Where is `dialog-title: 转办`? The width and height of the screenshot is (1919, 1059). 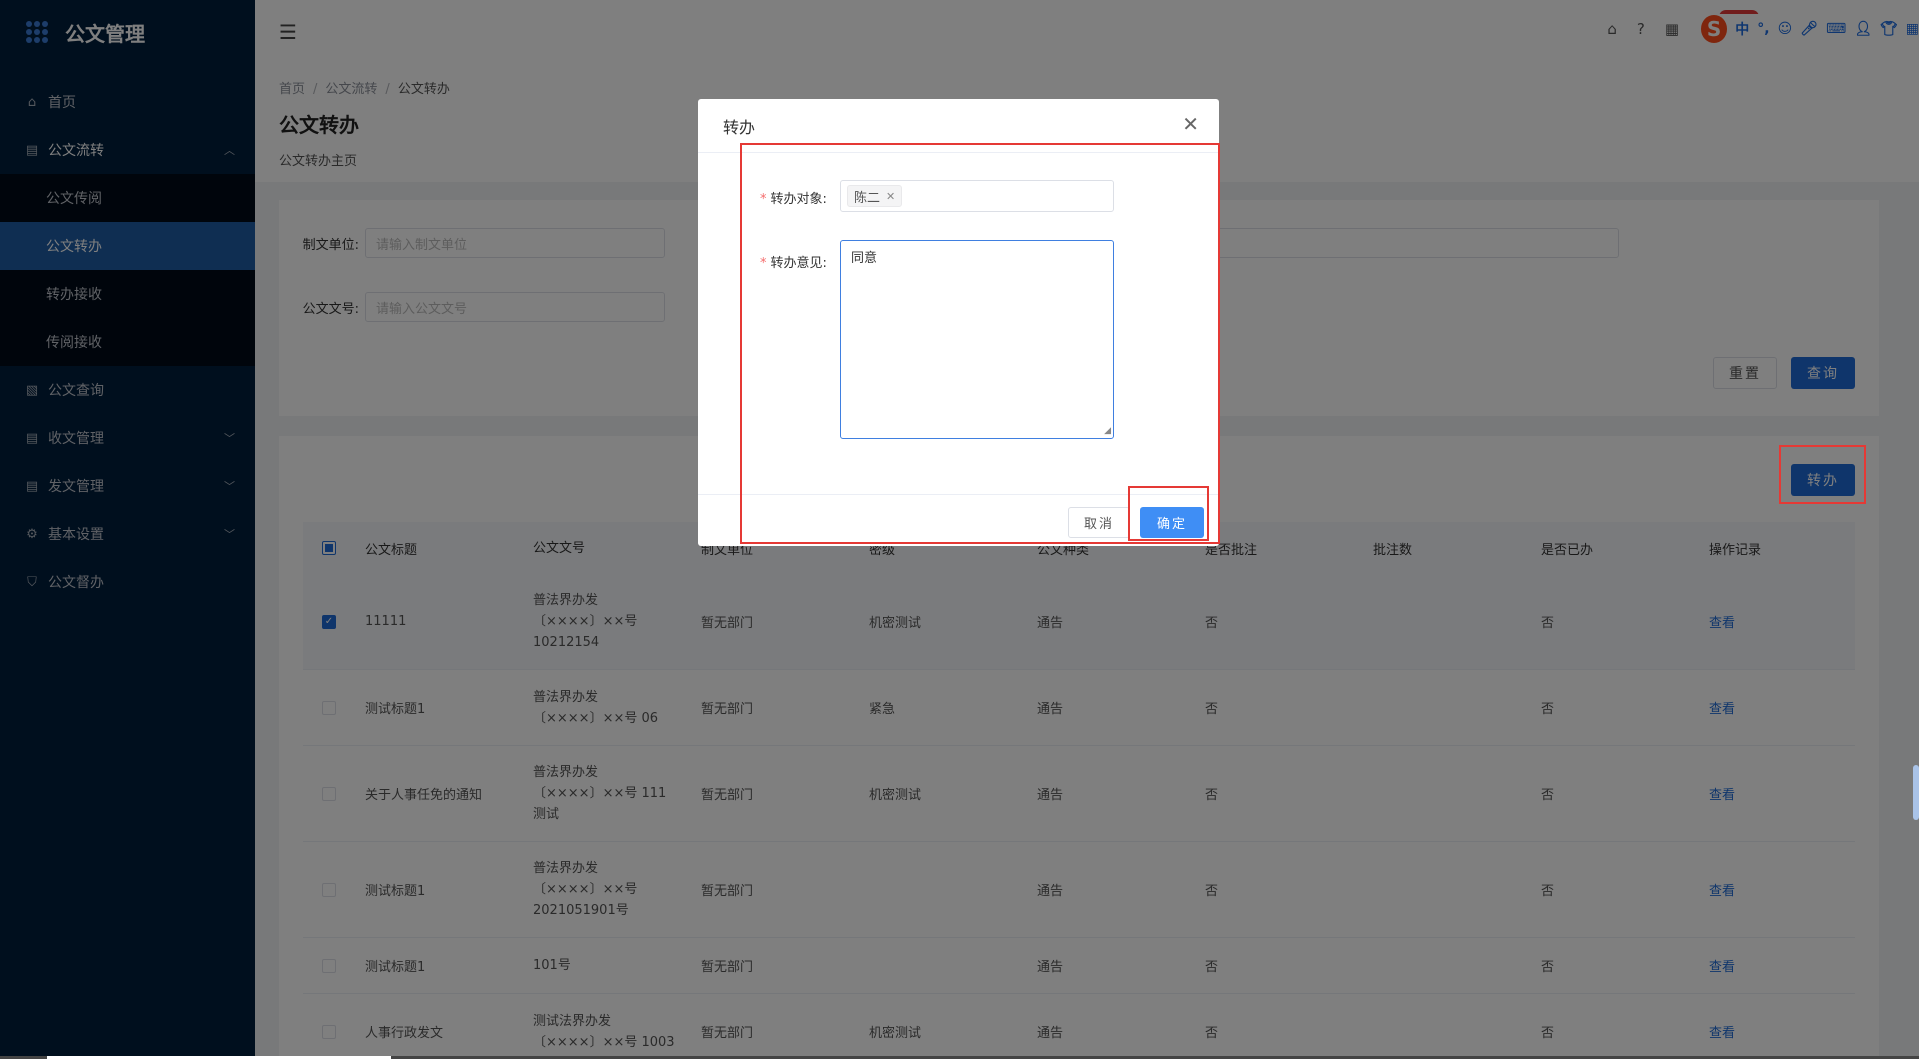 dialog-title: 转办 is located at coordinates (739, 127).